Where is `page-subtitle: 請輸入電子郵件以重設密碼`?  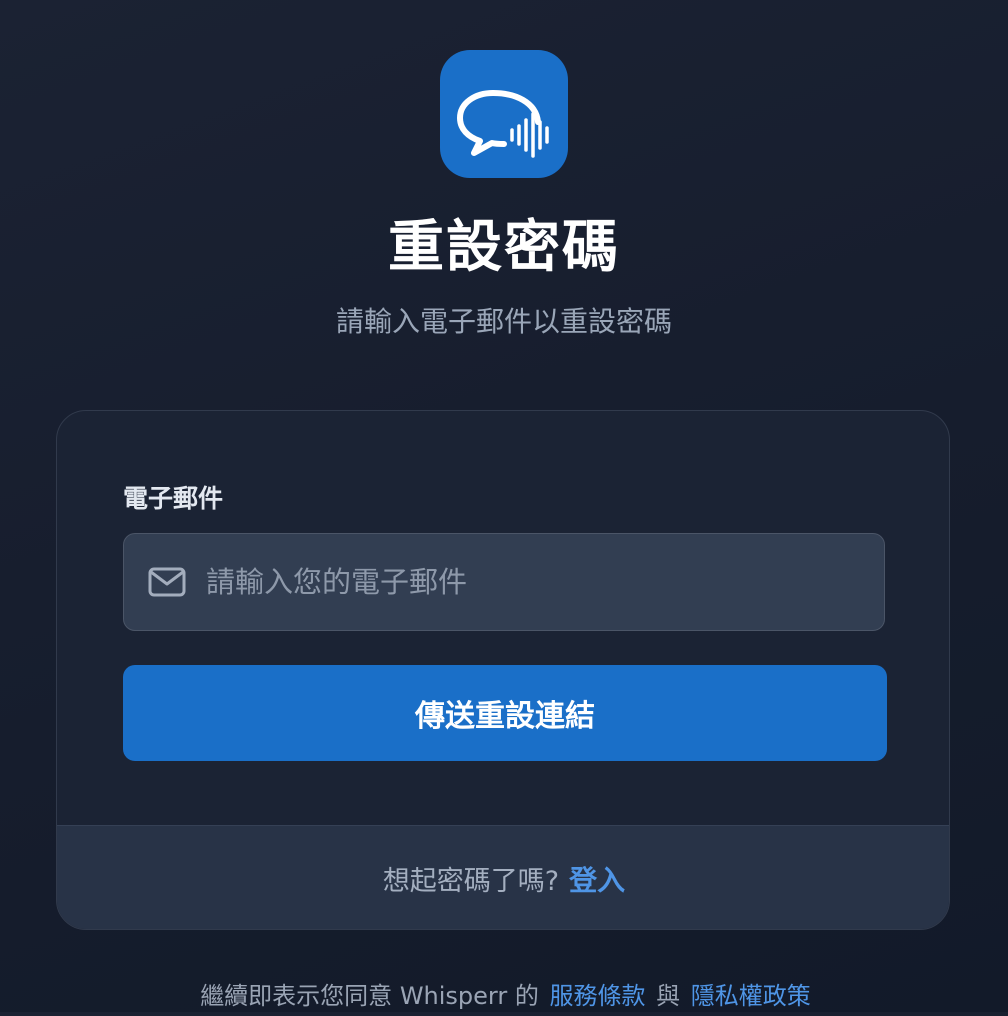
page-subtitle: 請輸入電子郵件以重設密碼 is located at coordinates (503, 321).